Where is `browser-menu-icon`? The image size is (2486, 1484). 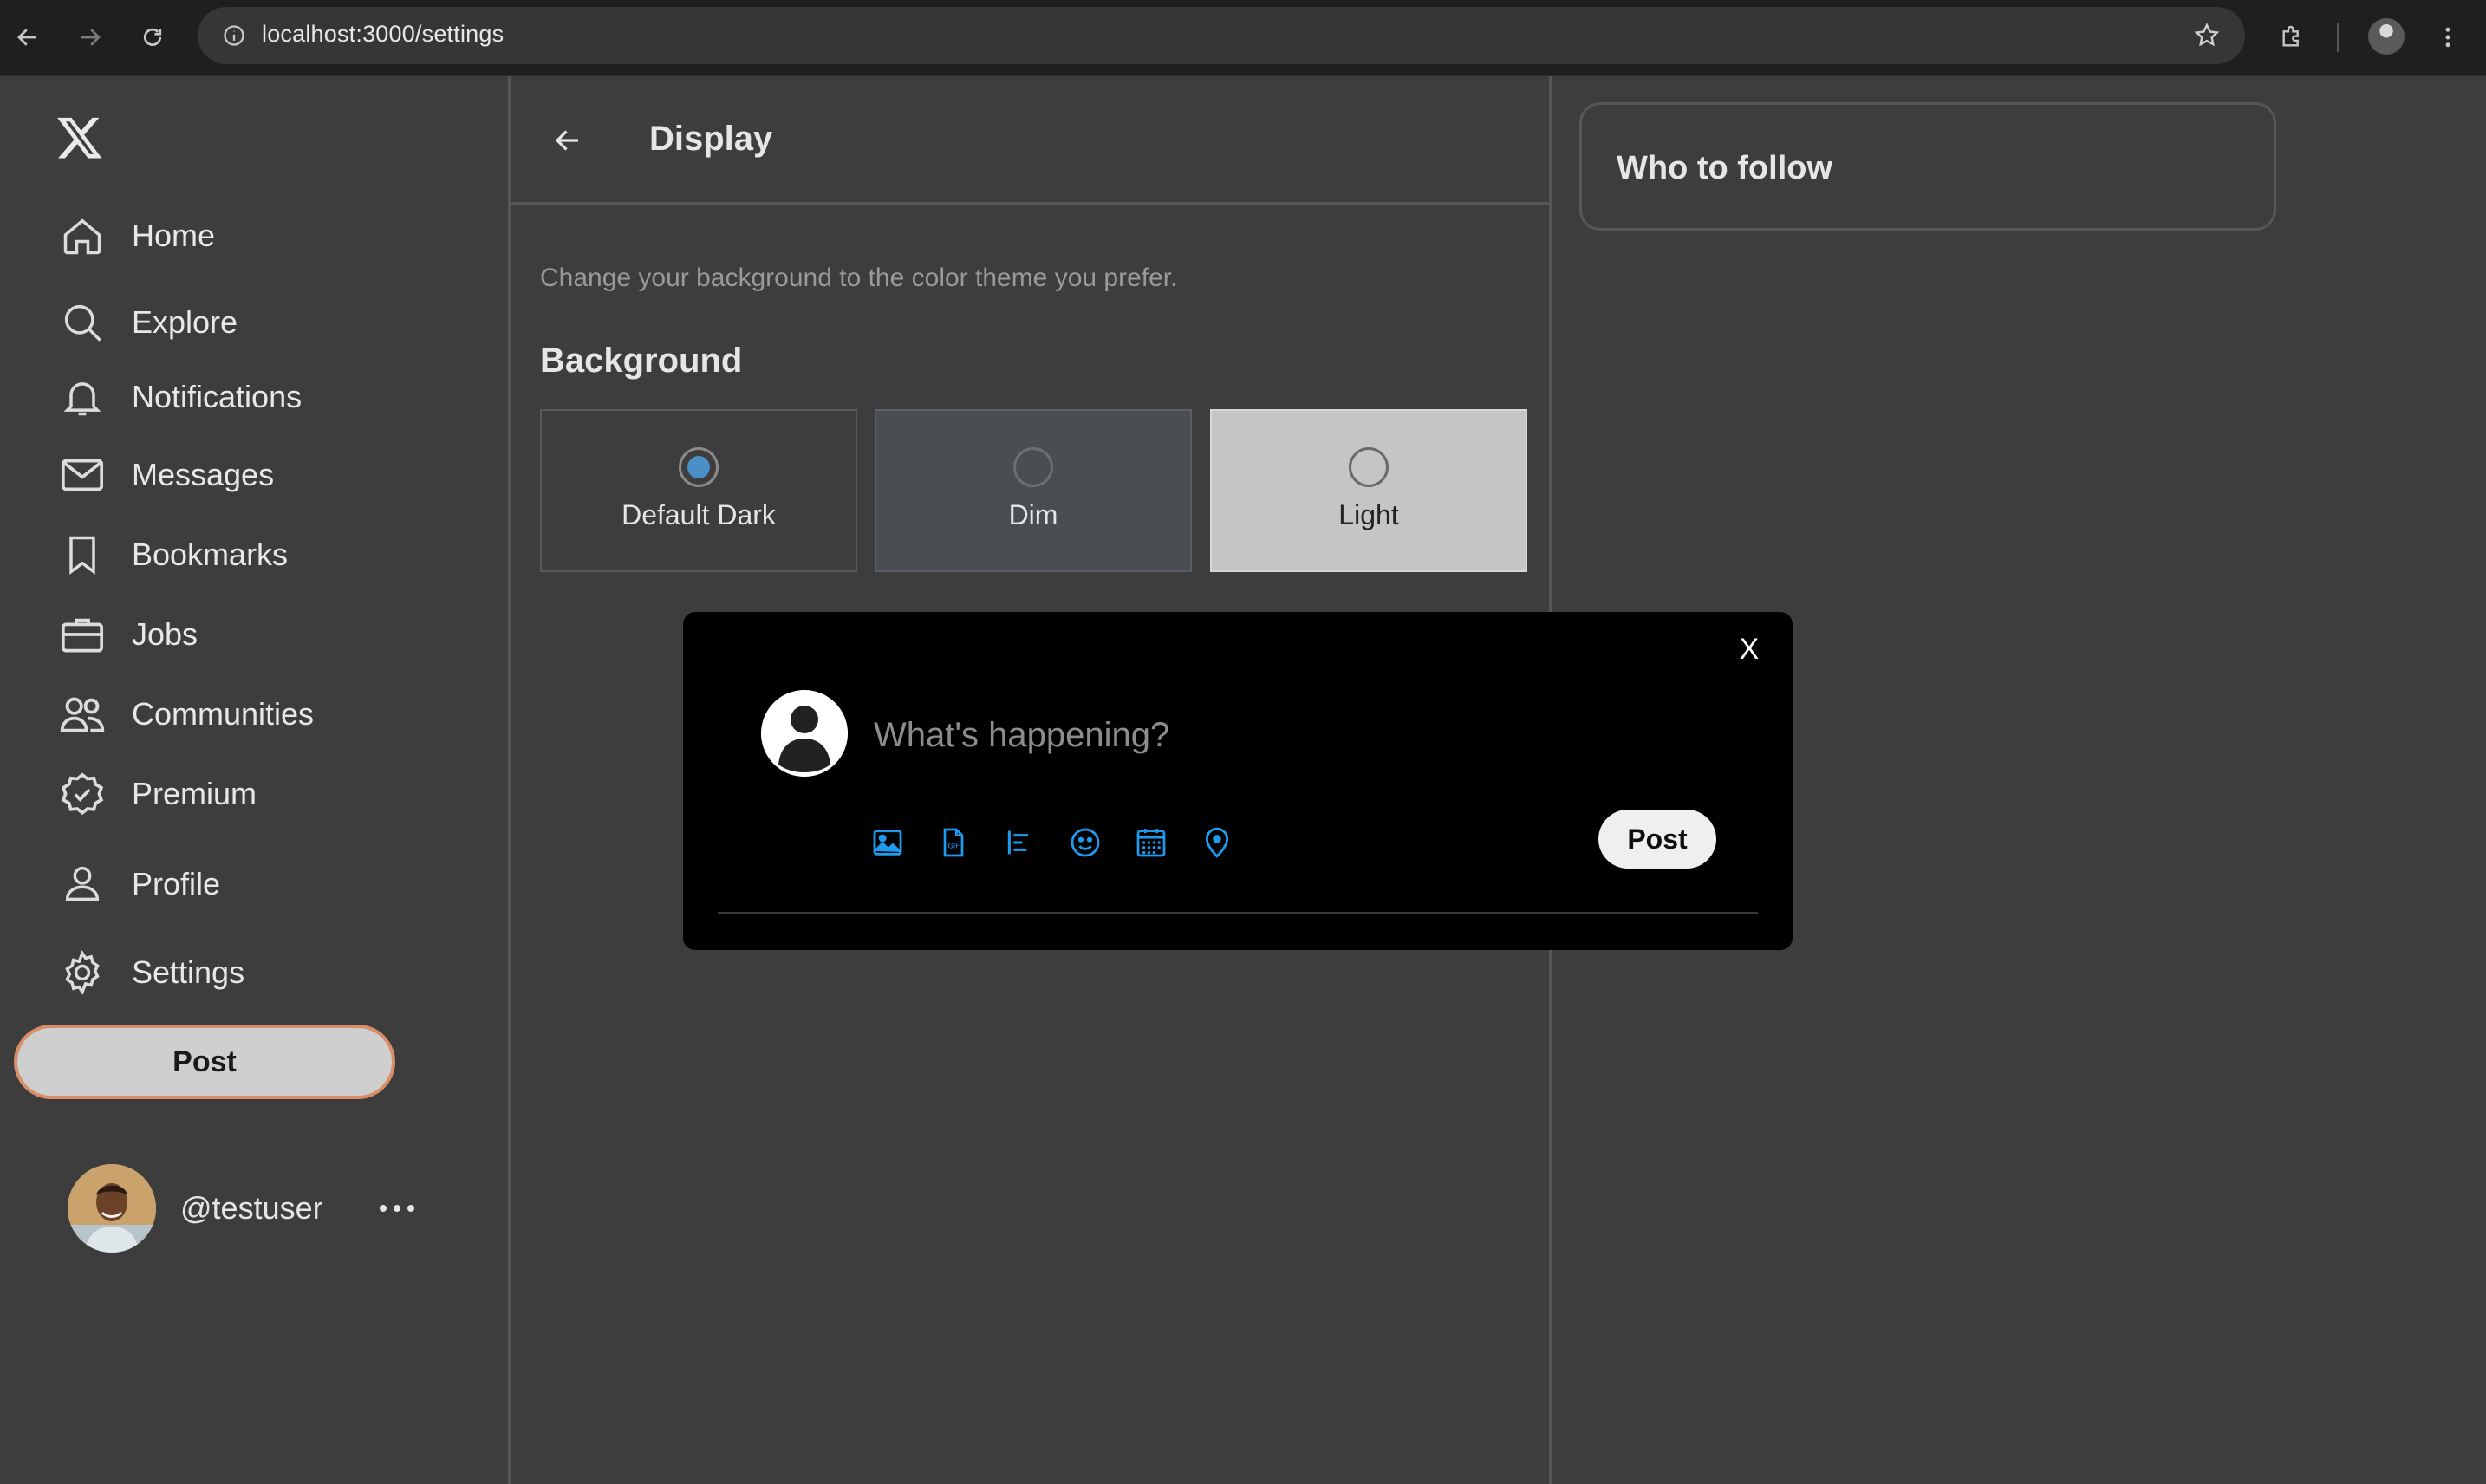 browser-menu-icon is located at coordinates (2448, 37).